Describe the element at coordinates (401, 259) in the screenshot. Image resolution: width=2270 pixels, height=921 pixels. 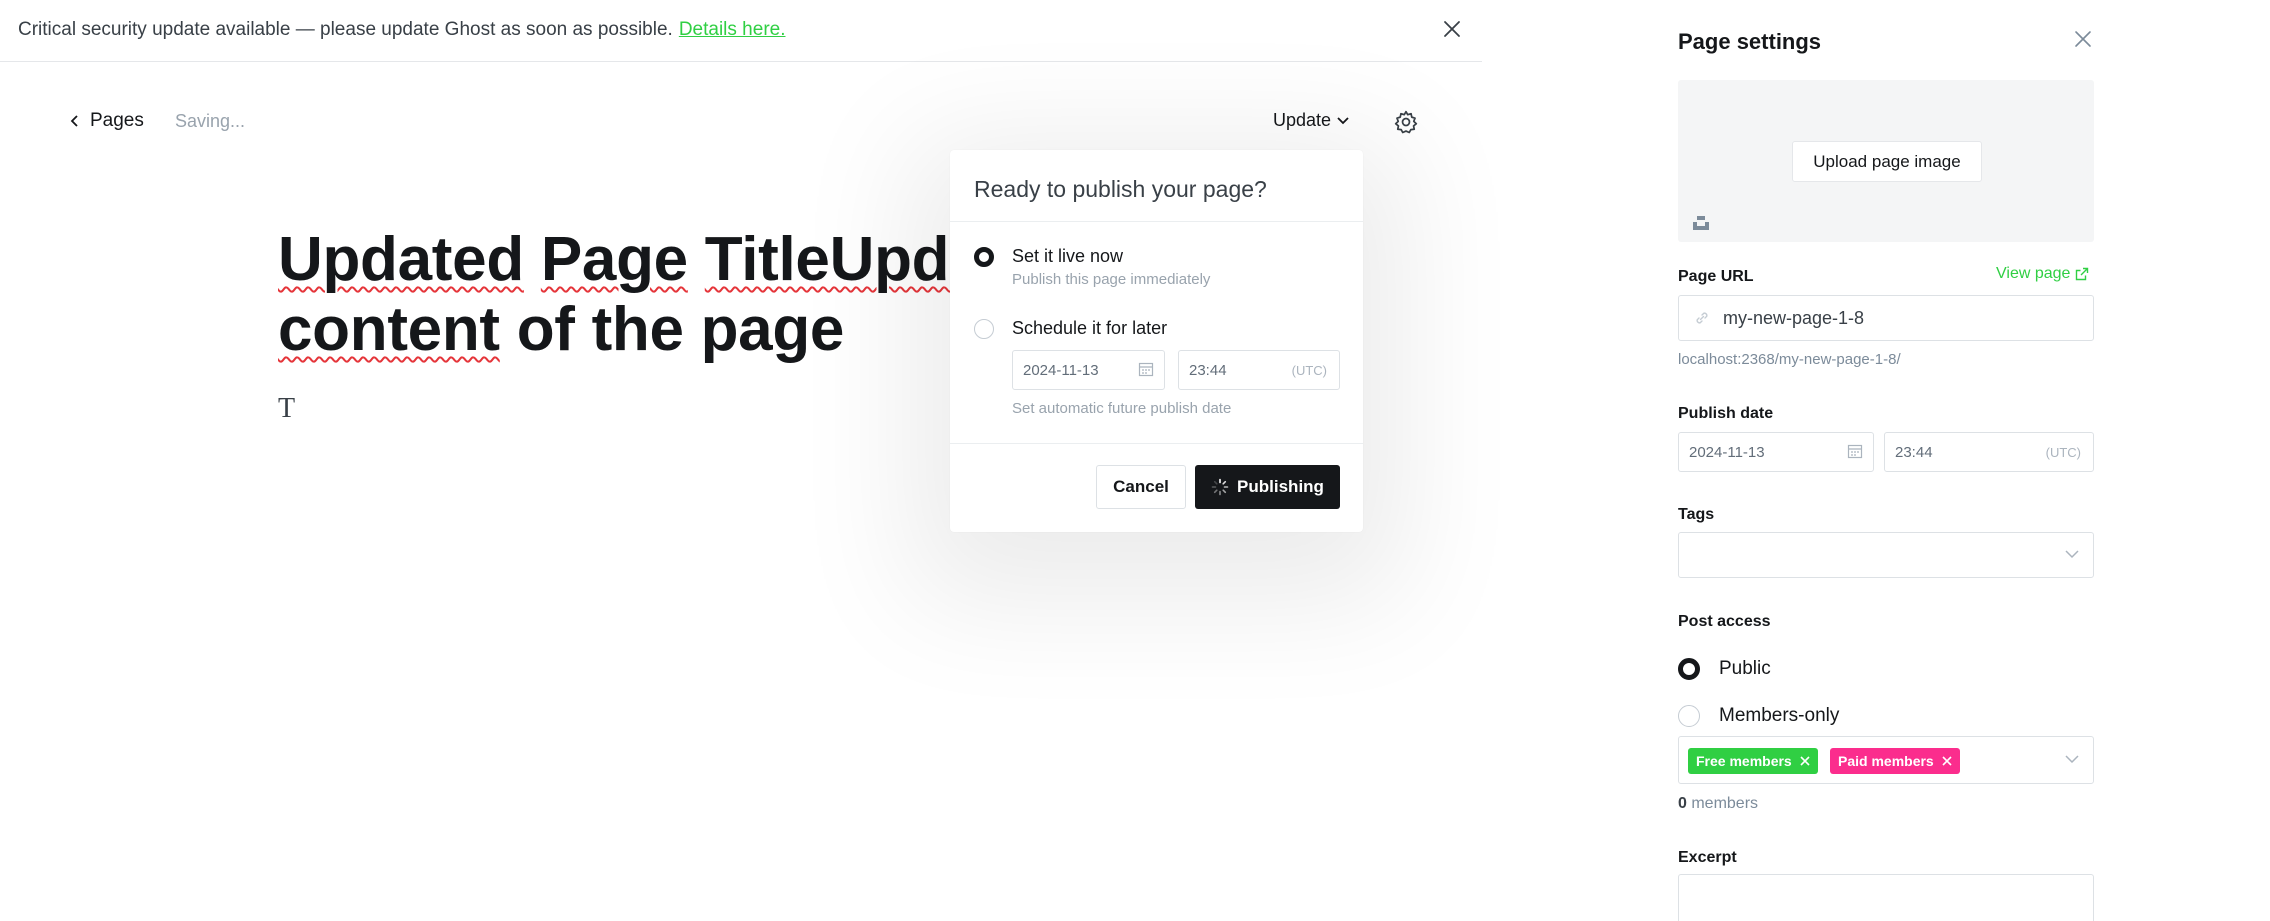
I see `title-word: Updated` at that location.